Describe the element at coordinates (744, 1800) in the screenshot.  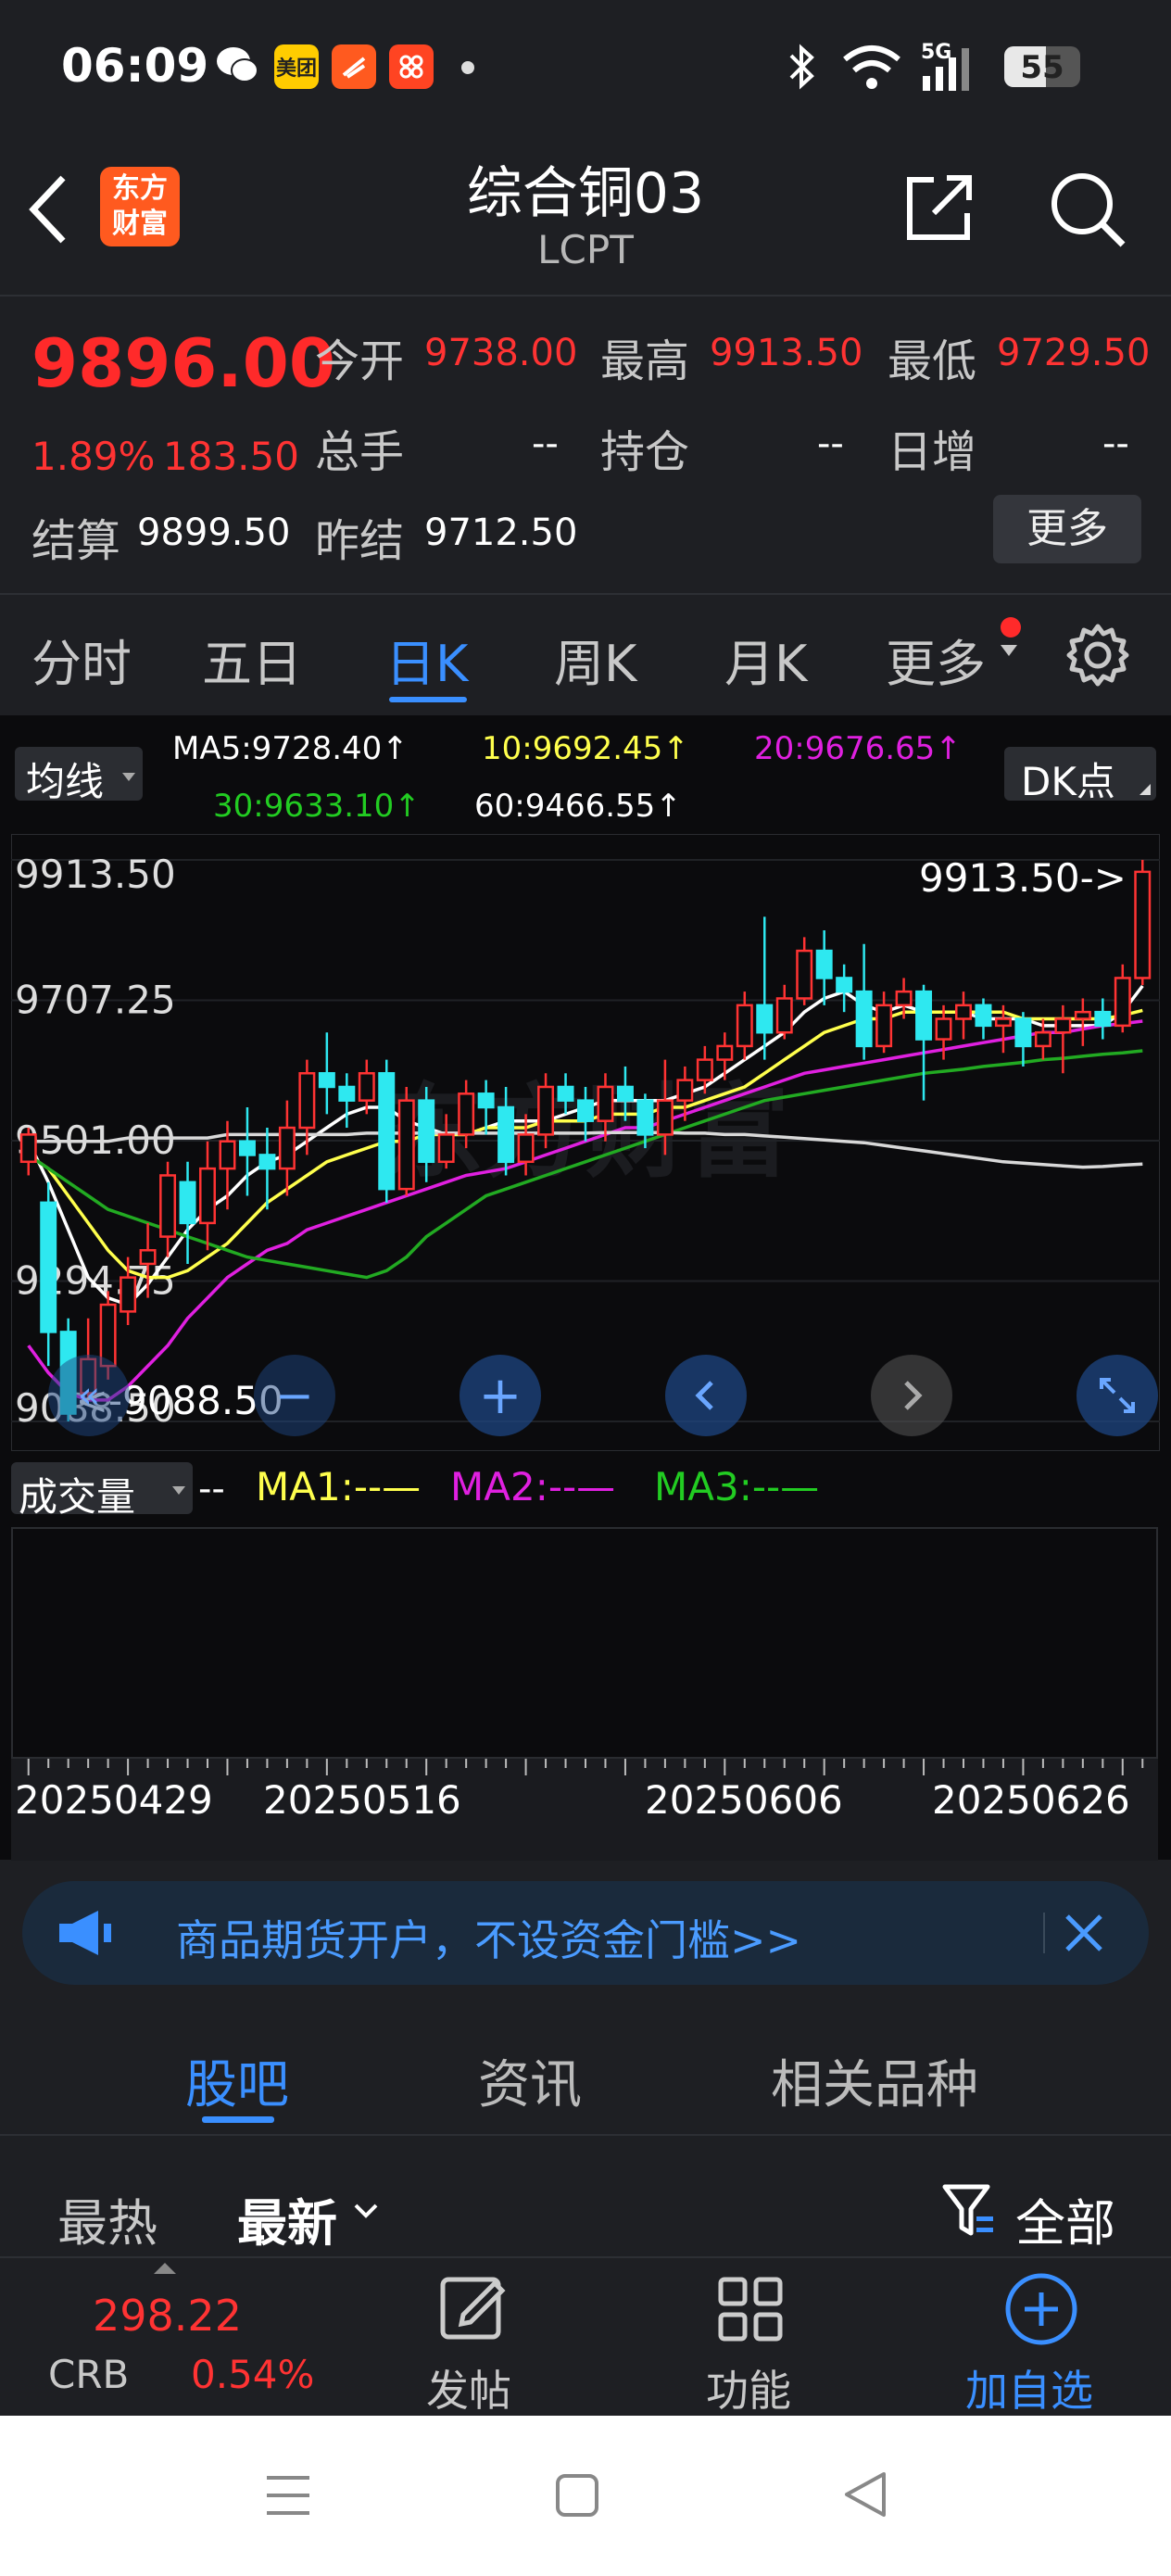
I see `x-tick-label-3: 20250606` at that location.